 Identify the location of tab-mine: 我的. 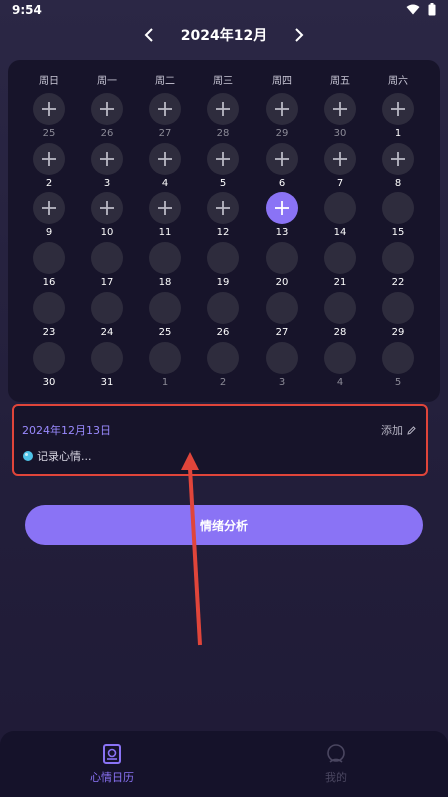
(336, 766).